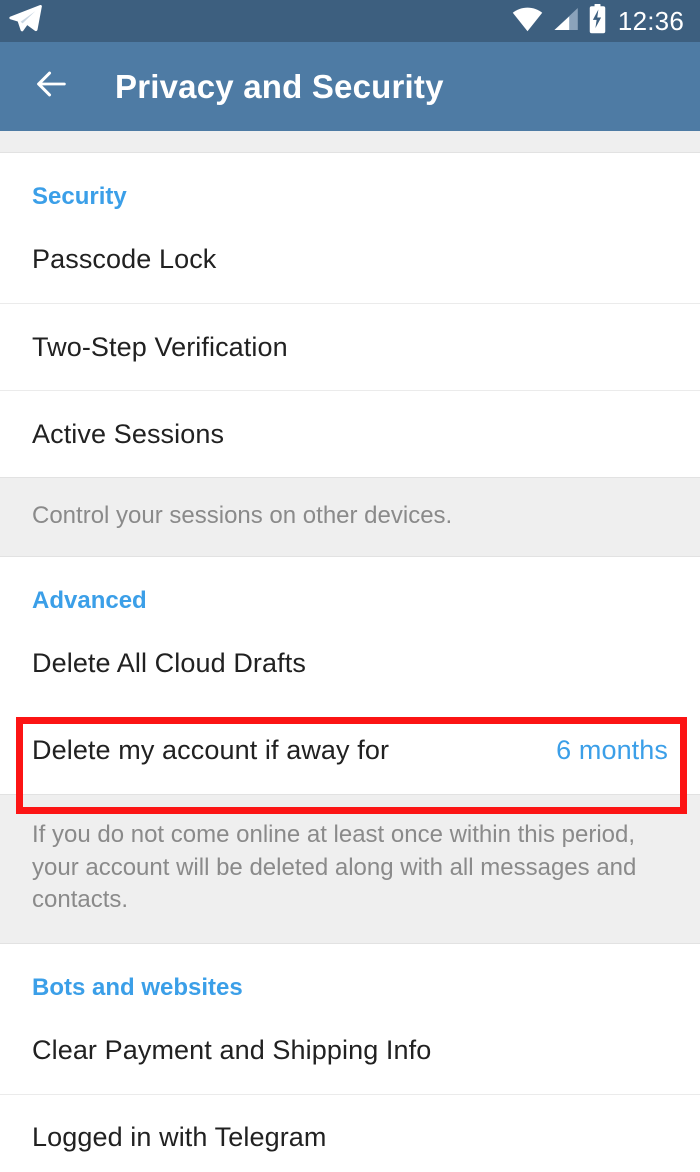 The height and width of the screenshot is (1172, 700). I want to click on battery-charging-icon, so click(597, 21).